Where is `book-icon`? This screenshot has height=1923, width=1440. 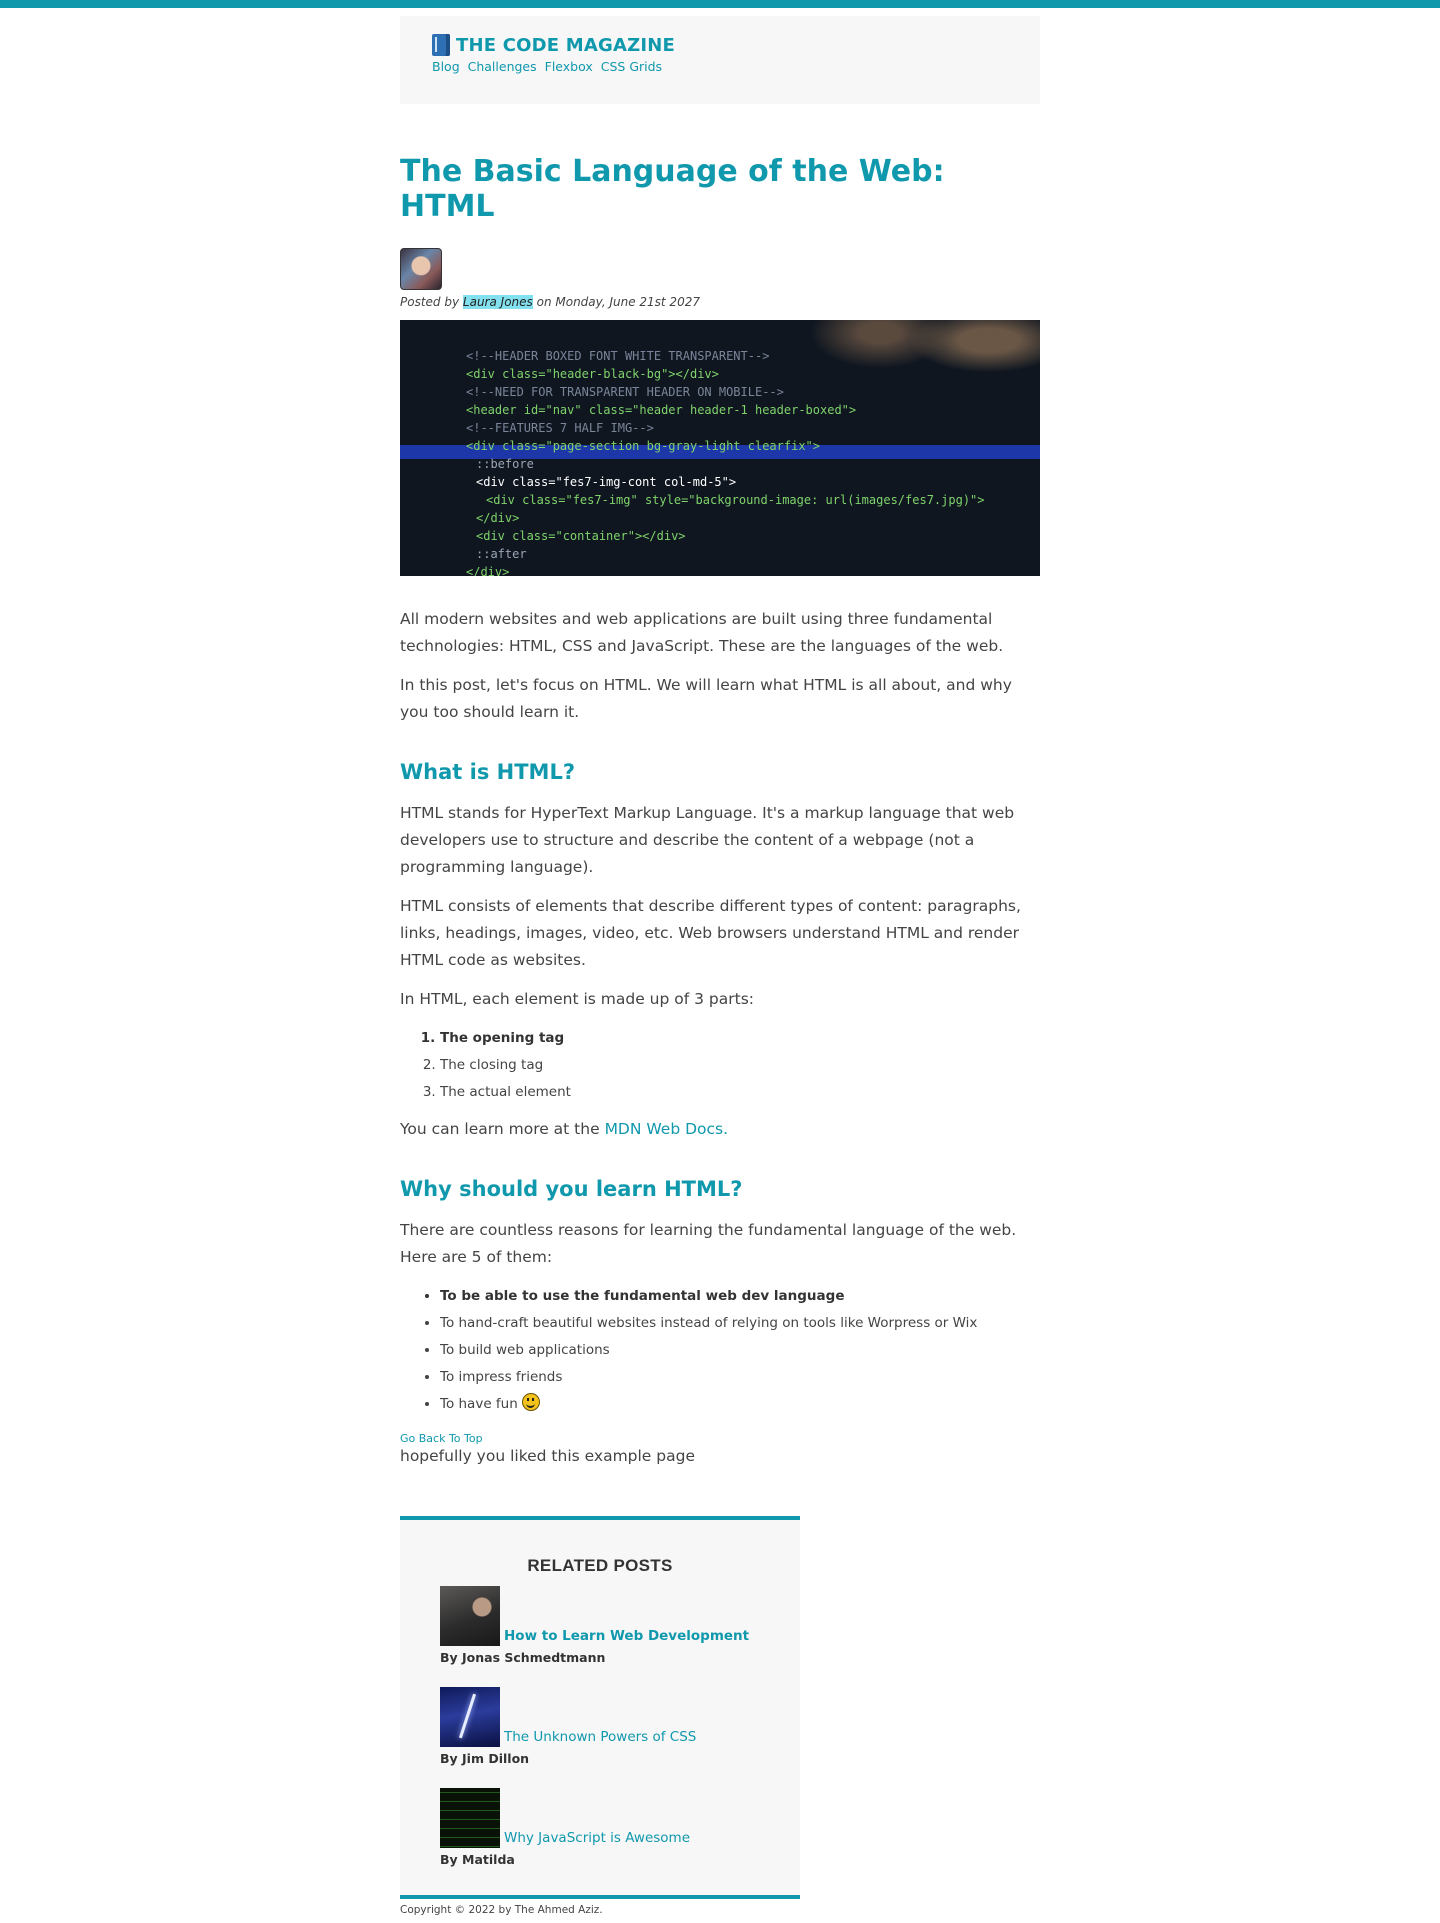 book-icon is located at coordinates (441, 45).